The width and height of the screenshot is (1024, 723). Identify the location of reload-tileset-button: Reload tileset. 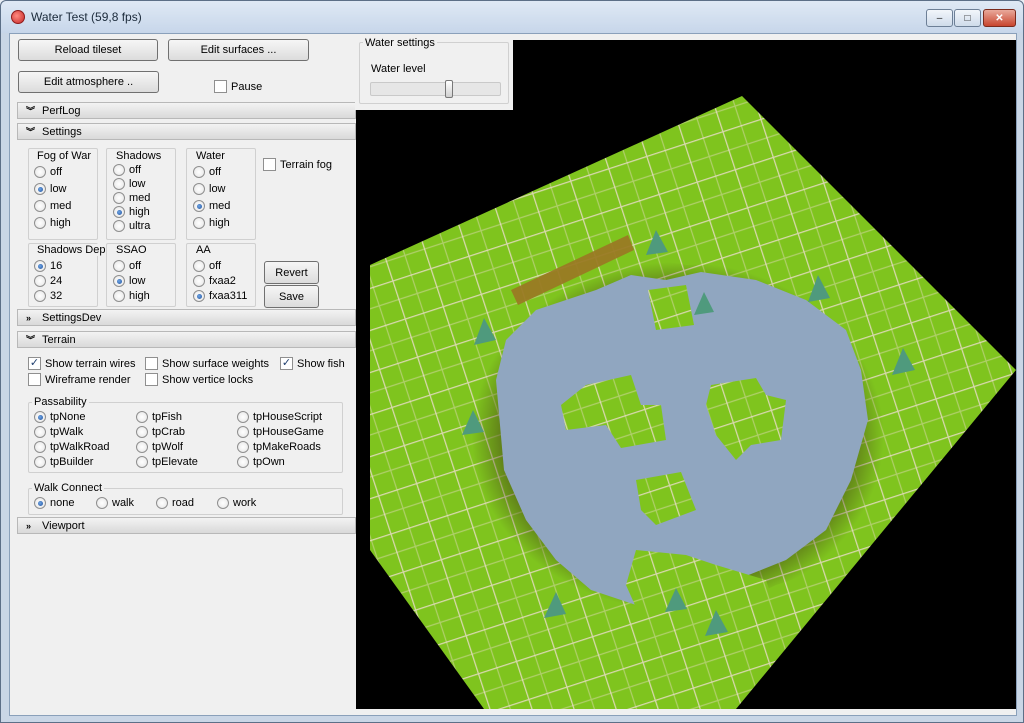
(88, 50).